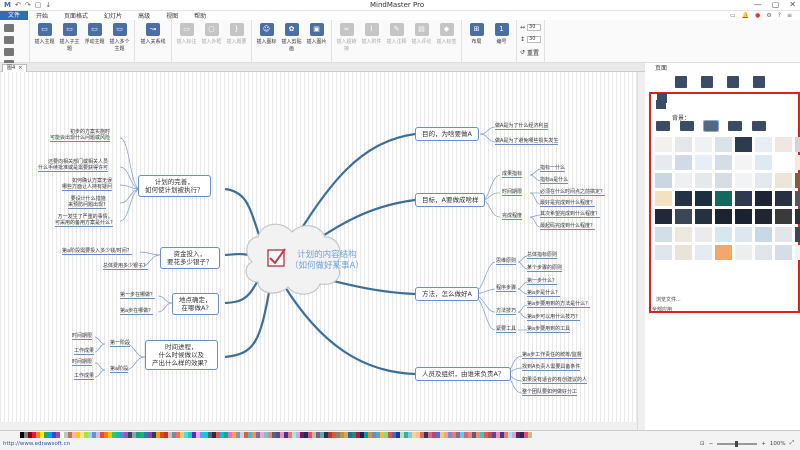  I want to click on insert-comment-button: ▤ 插入评论, so click(421, 34).